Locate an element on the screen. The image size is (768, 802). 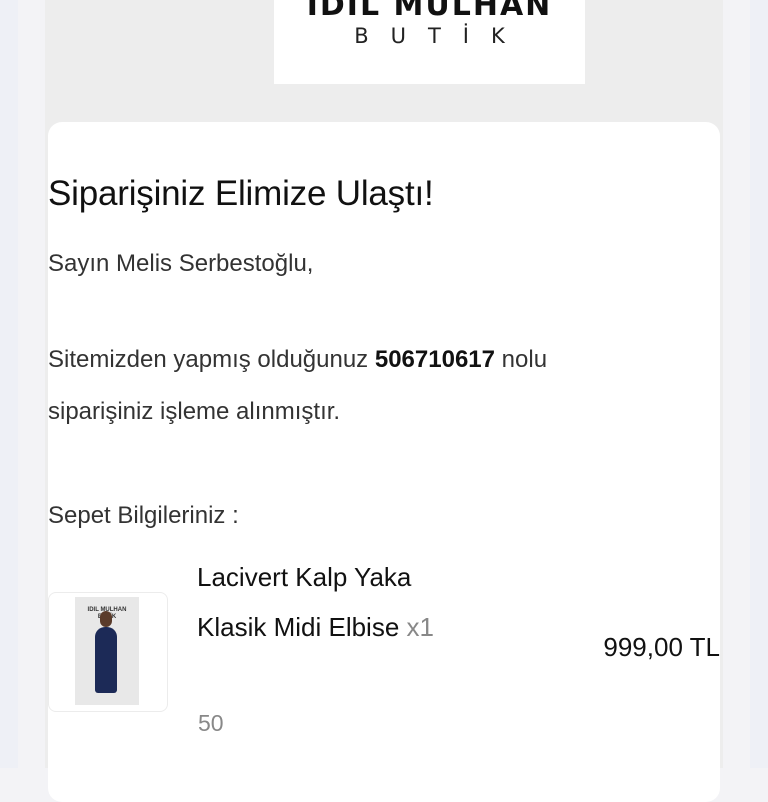
cart-label: Sepet Bilgileriniz : is located at coordinates (143, 515).